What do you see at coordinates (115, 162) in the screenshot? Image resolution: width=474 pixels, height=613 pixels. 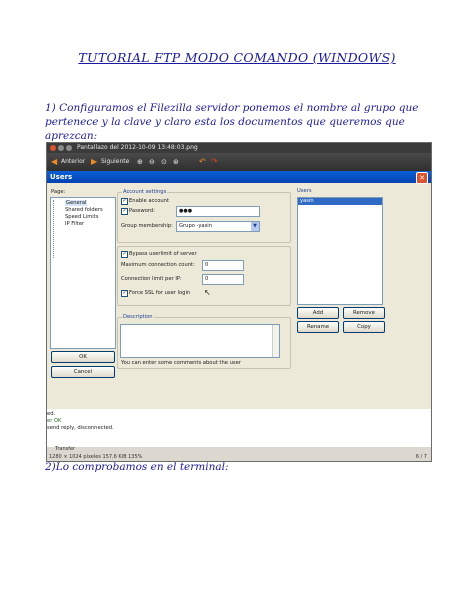 I see `next-button: Siguiente` at bounding box center [115, 162].